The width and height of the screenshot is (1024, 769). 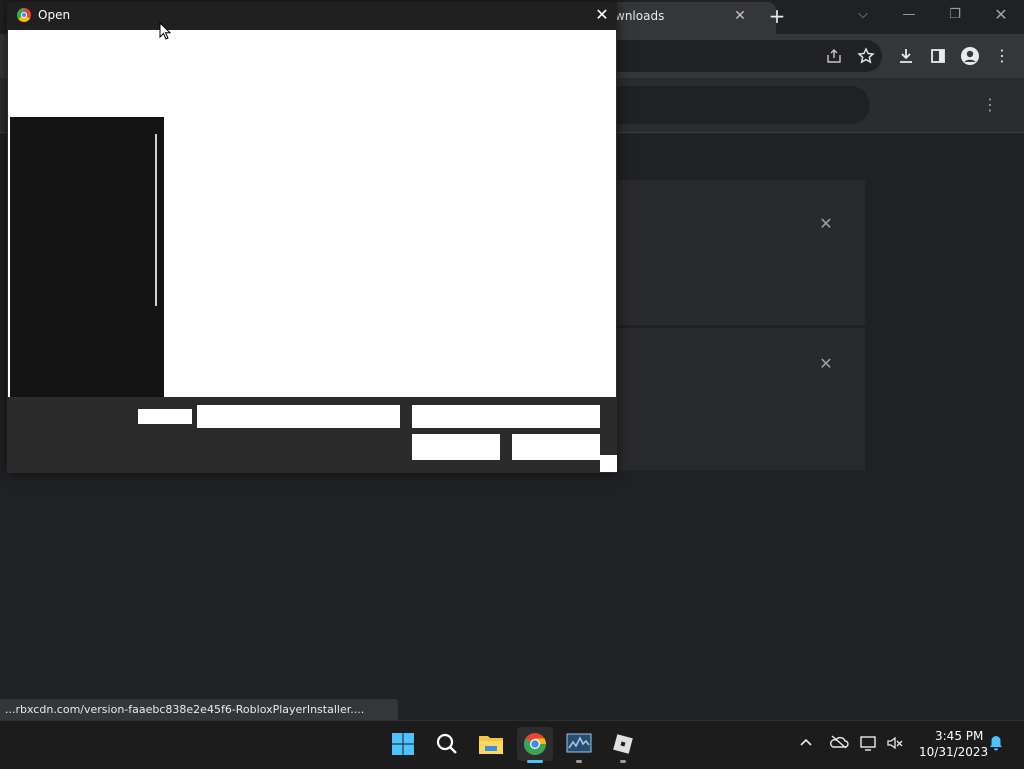 What do you see at coordinates (955, 15) in the screenshot?
I see `restore-button: ❐` at bounding box center [955, 15].